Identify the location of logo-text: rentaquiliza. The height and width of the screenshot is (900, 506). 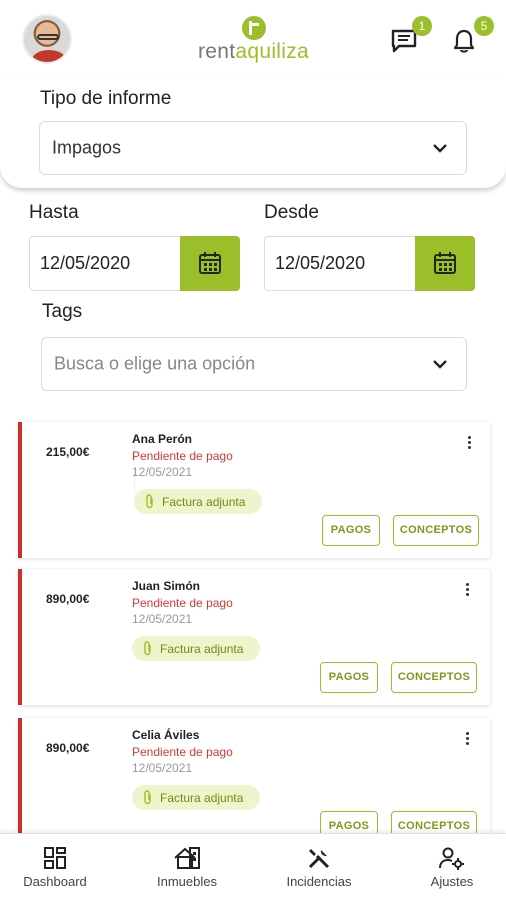
(253, 52).